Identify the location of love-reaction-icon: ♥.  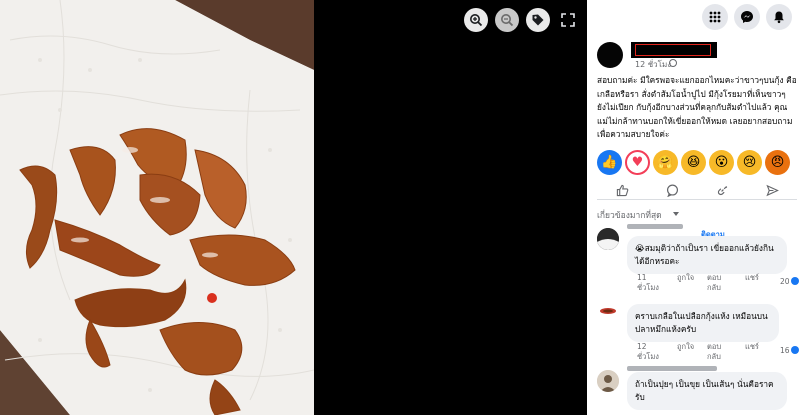
(637, 162).